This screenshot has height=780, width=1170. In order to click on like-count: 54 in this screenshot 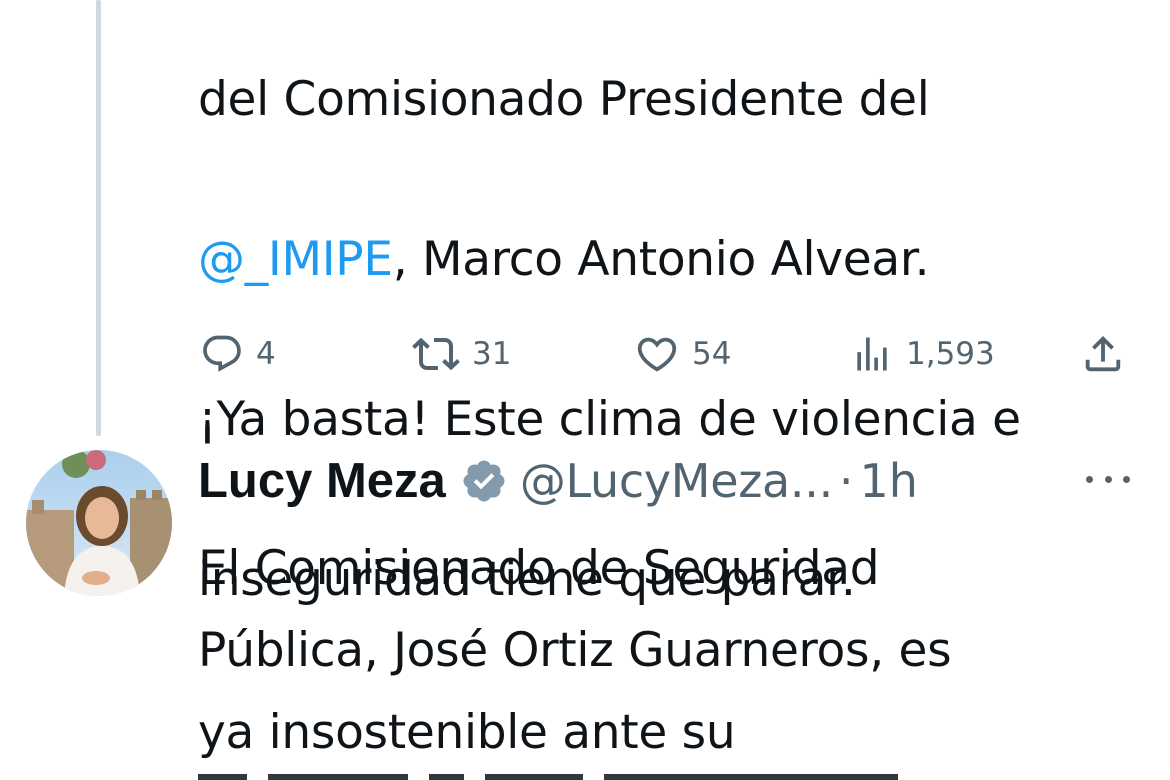, I will do `click(712, 354)`.